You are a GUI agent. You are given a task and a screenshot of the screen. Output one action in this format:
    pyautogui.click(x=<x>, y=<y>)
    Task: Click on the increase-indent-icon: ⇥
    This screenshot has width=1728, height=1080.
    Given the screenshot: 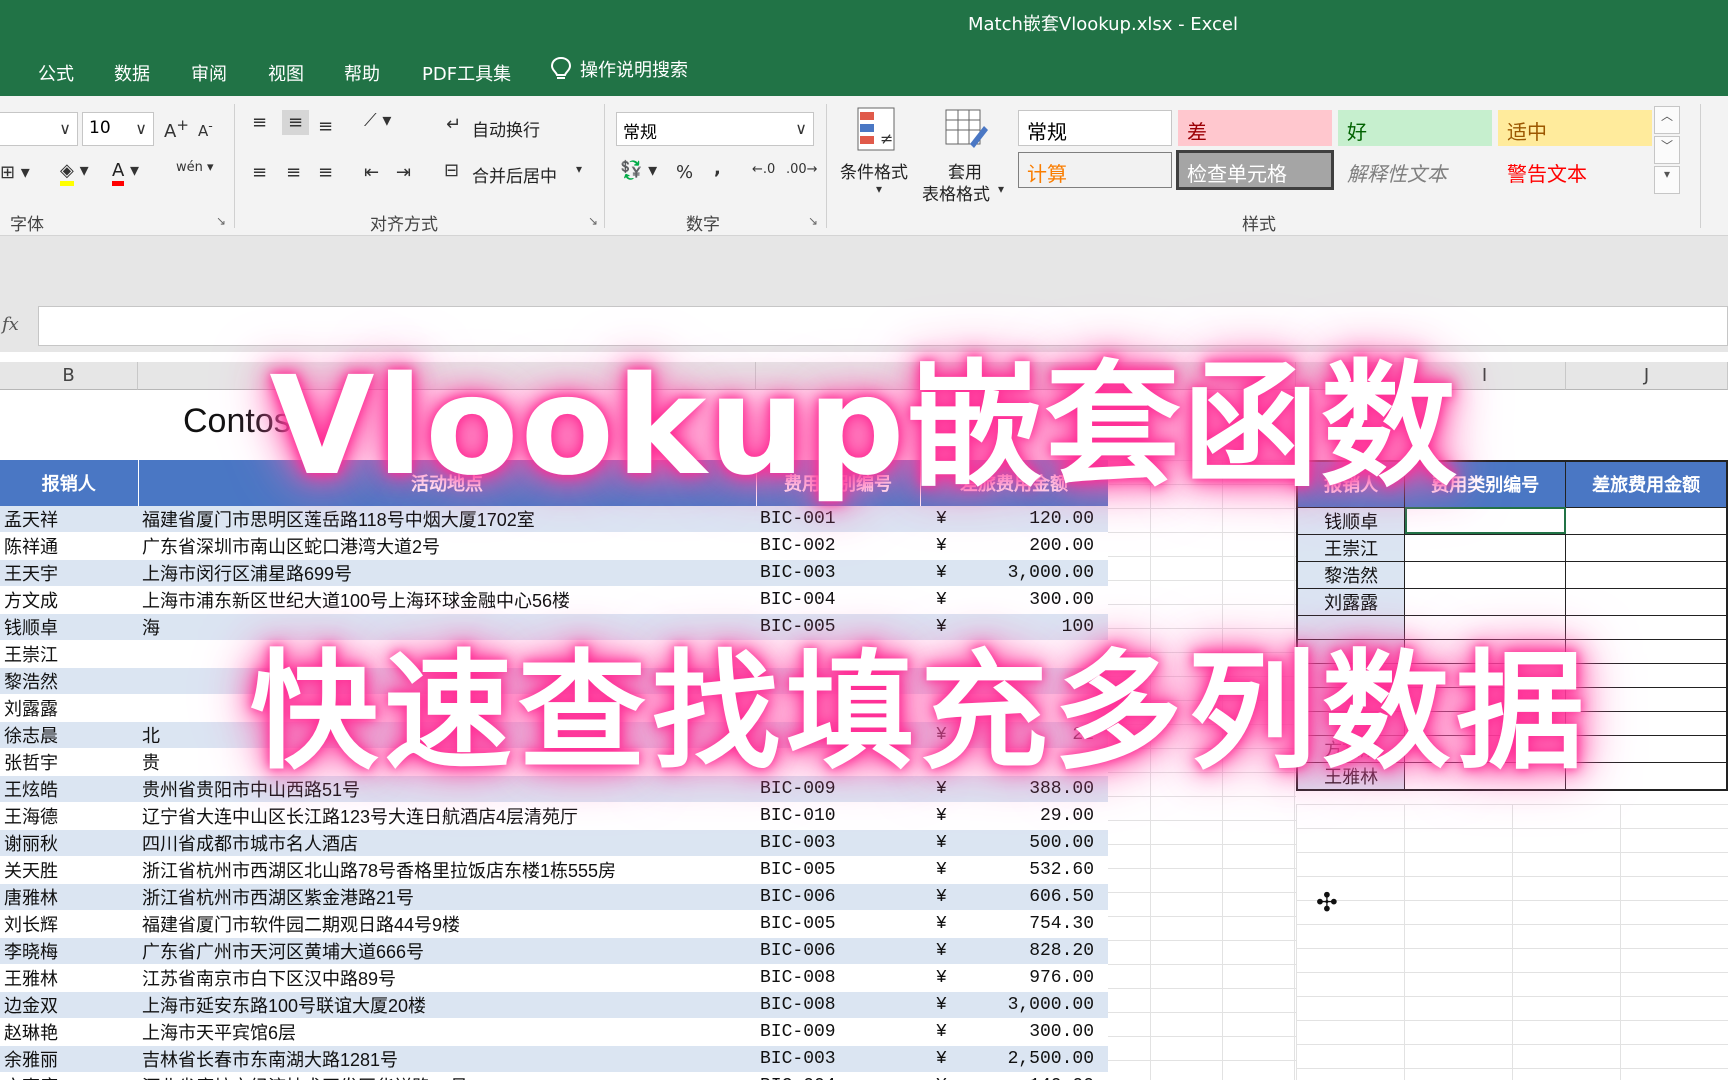 What is the action you would take?
    pyautogui.click(x=403, y=172)
    